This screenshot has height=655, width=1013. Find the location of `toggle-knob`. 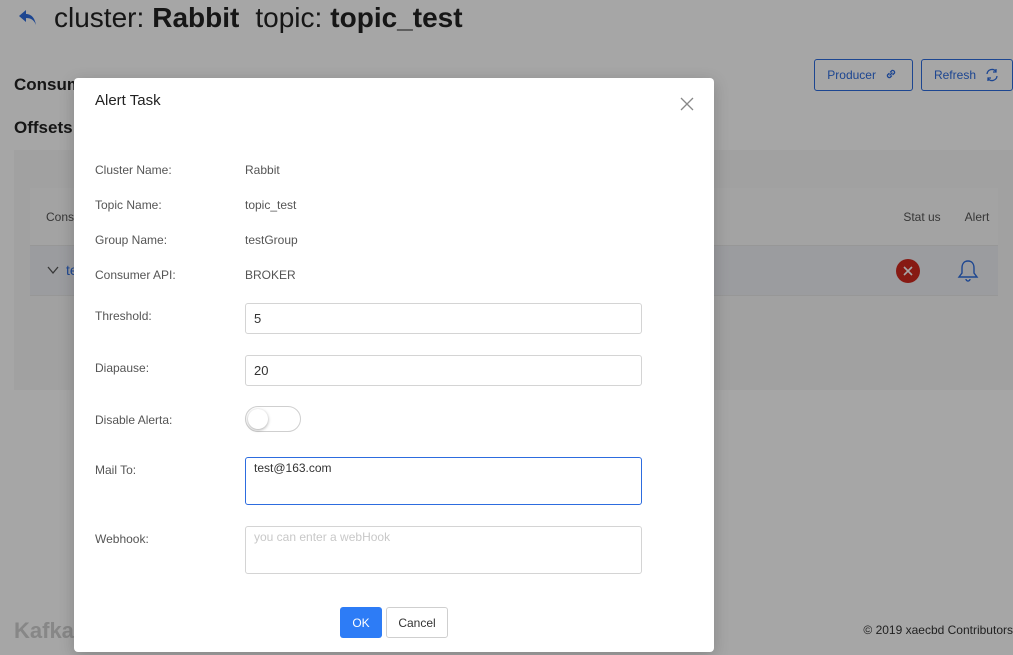

toggle-knob is located at coordinates (258, 419).